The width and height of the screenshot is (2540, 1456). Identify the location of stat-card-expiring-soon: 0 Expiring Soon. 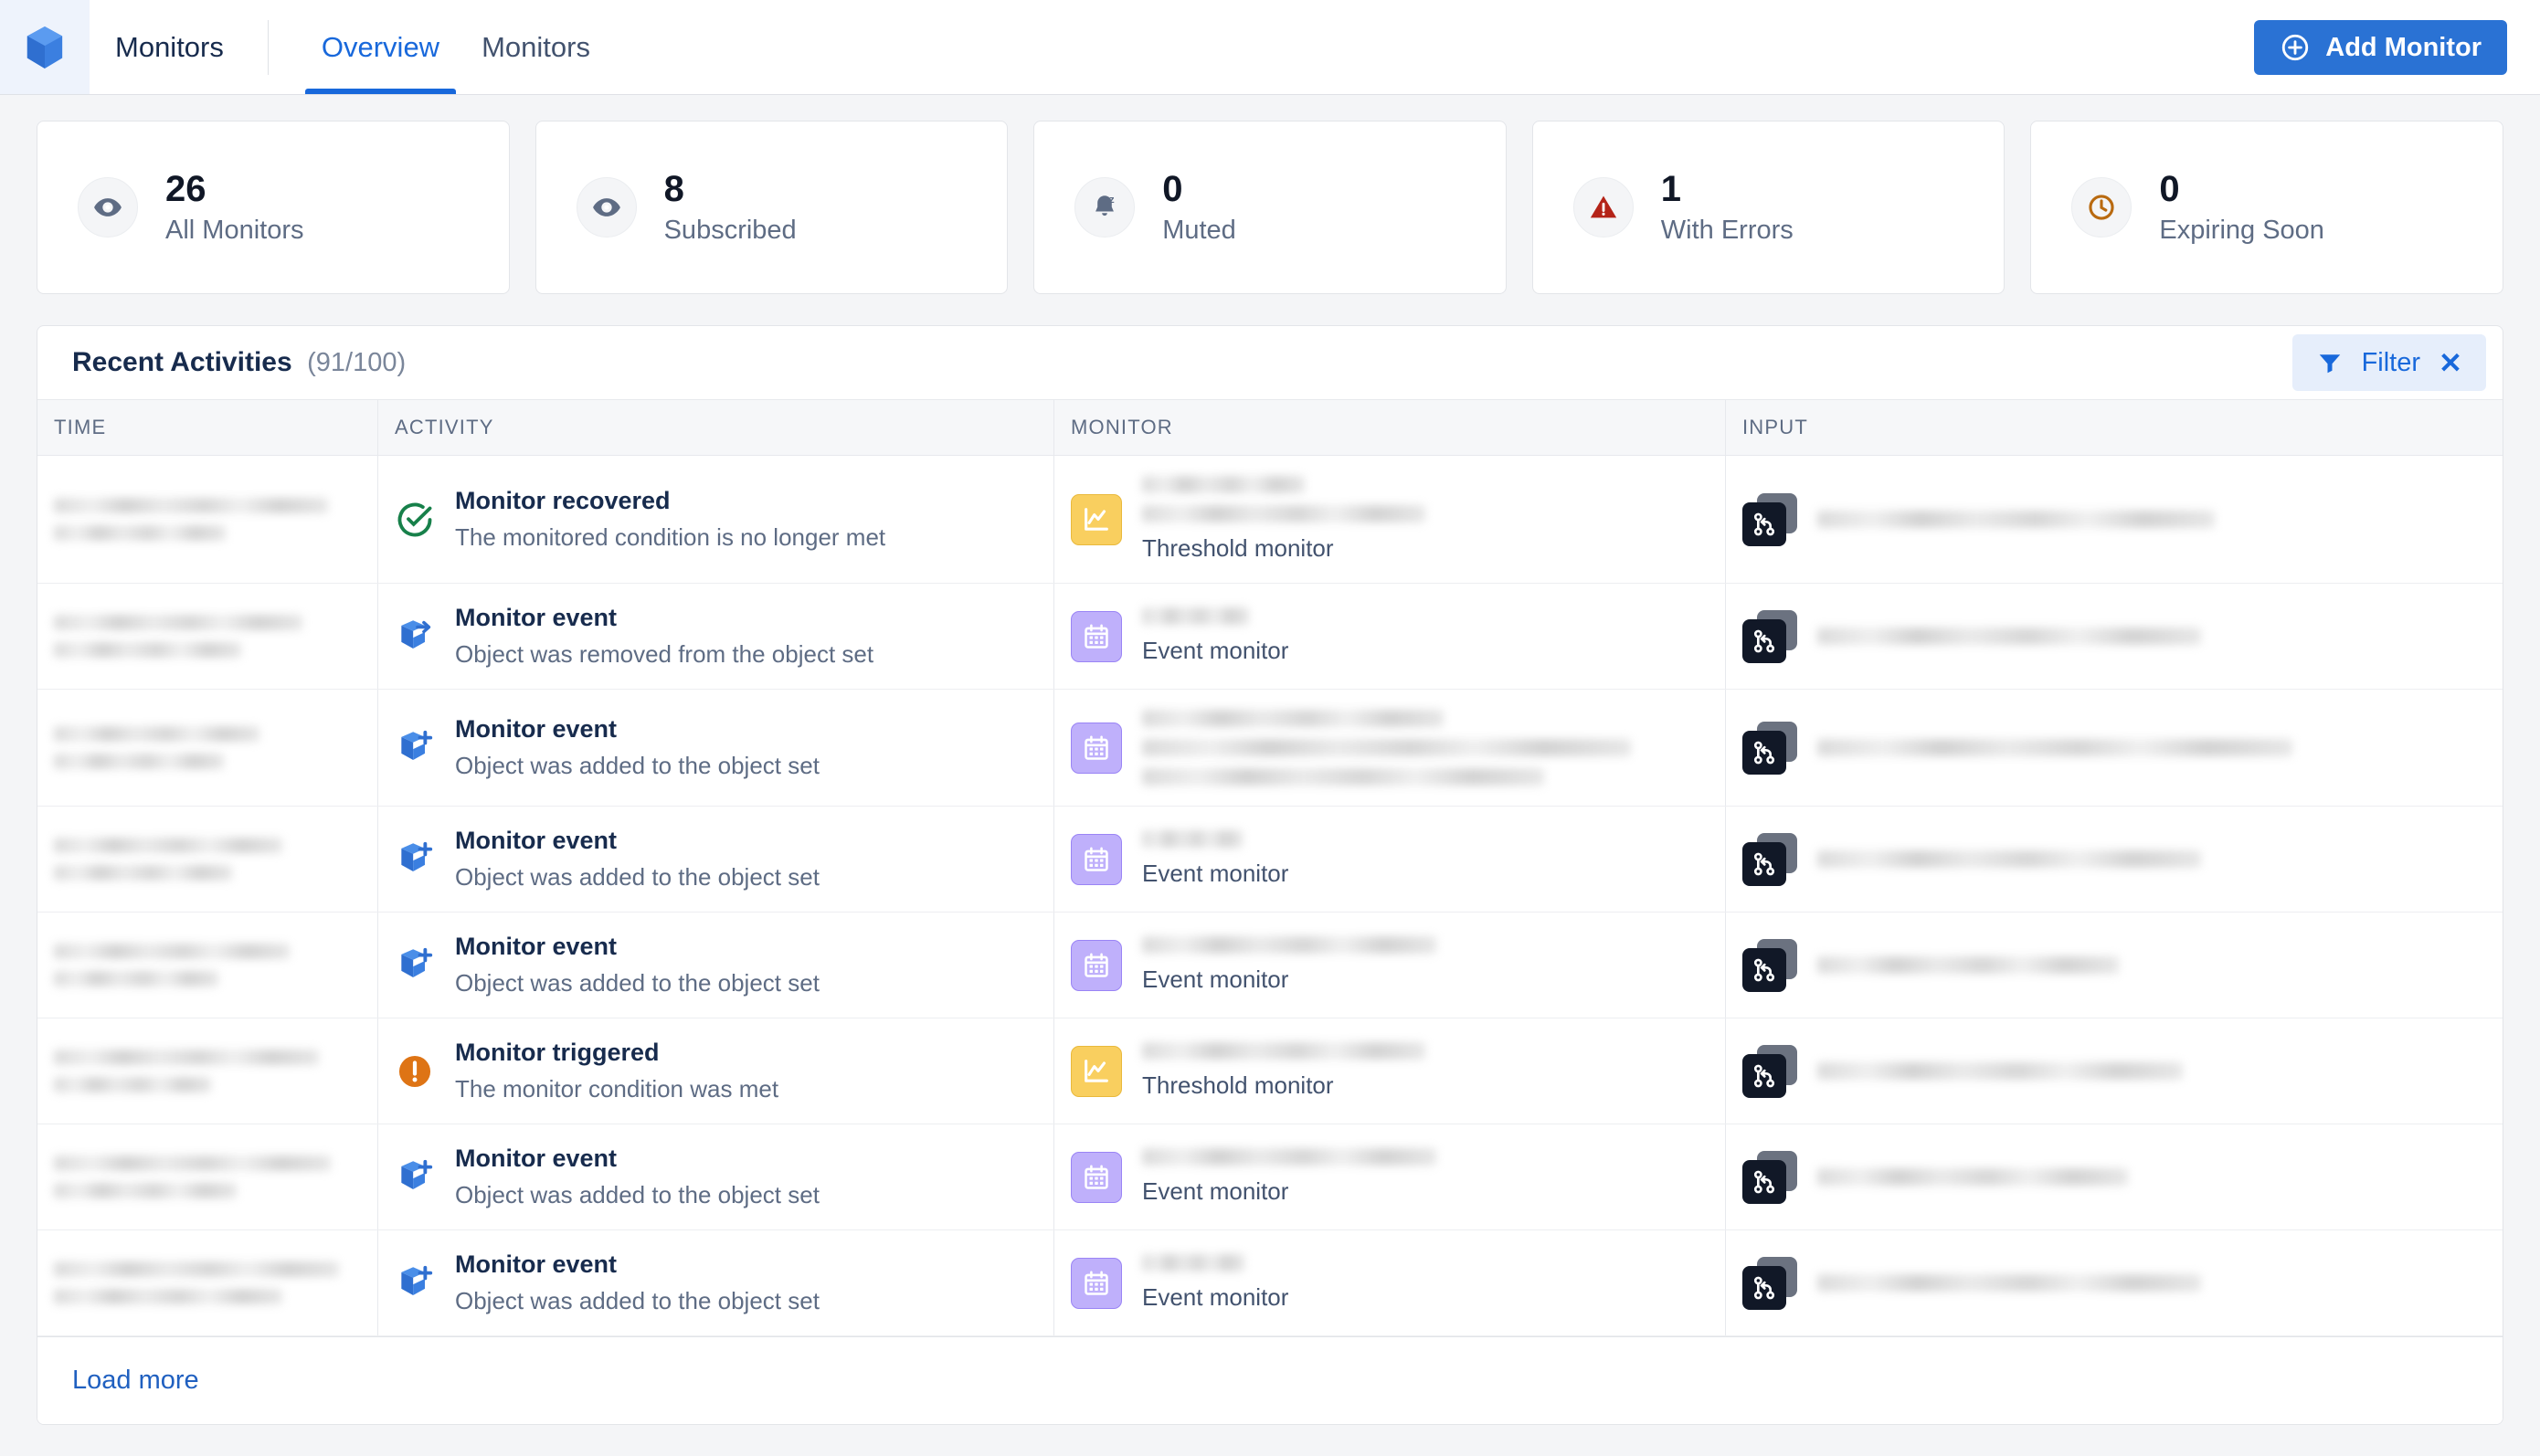
(2266, 208).